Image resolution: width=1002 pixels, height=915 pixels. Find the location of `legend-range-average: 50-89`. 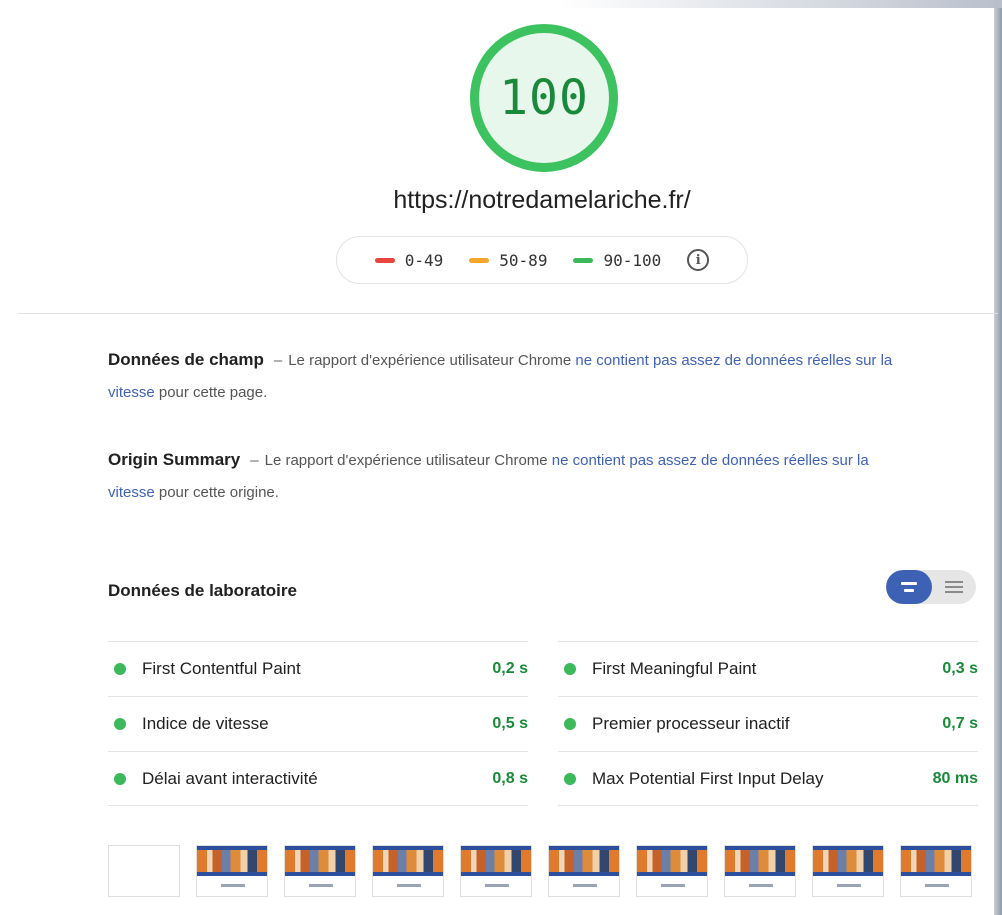

legend-range-average: 50-89 is located at coordinates (523, 260).